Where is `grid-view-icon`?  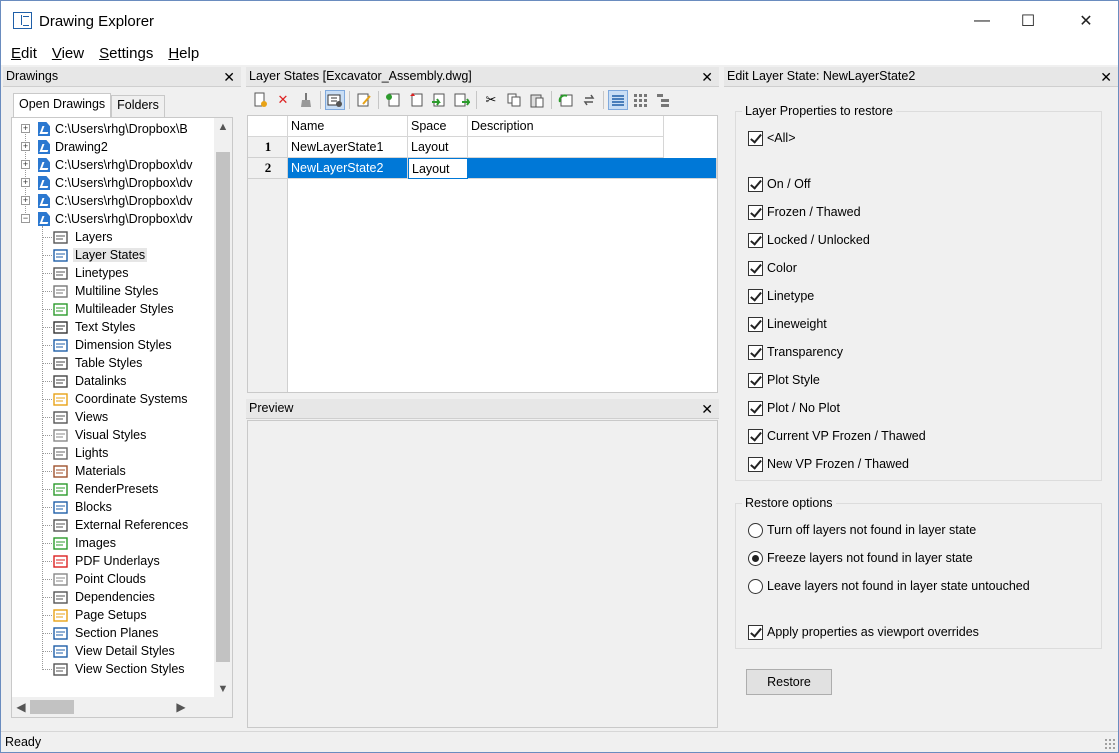
grid-view-icon is located at coordinates (641, 100).